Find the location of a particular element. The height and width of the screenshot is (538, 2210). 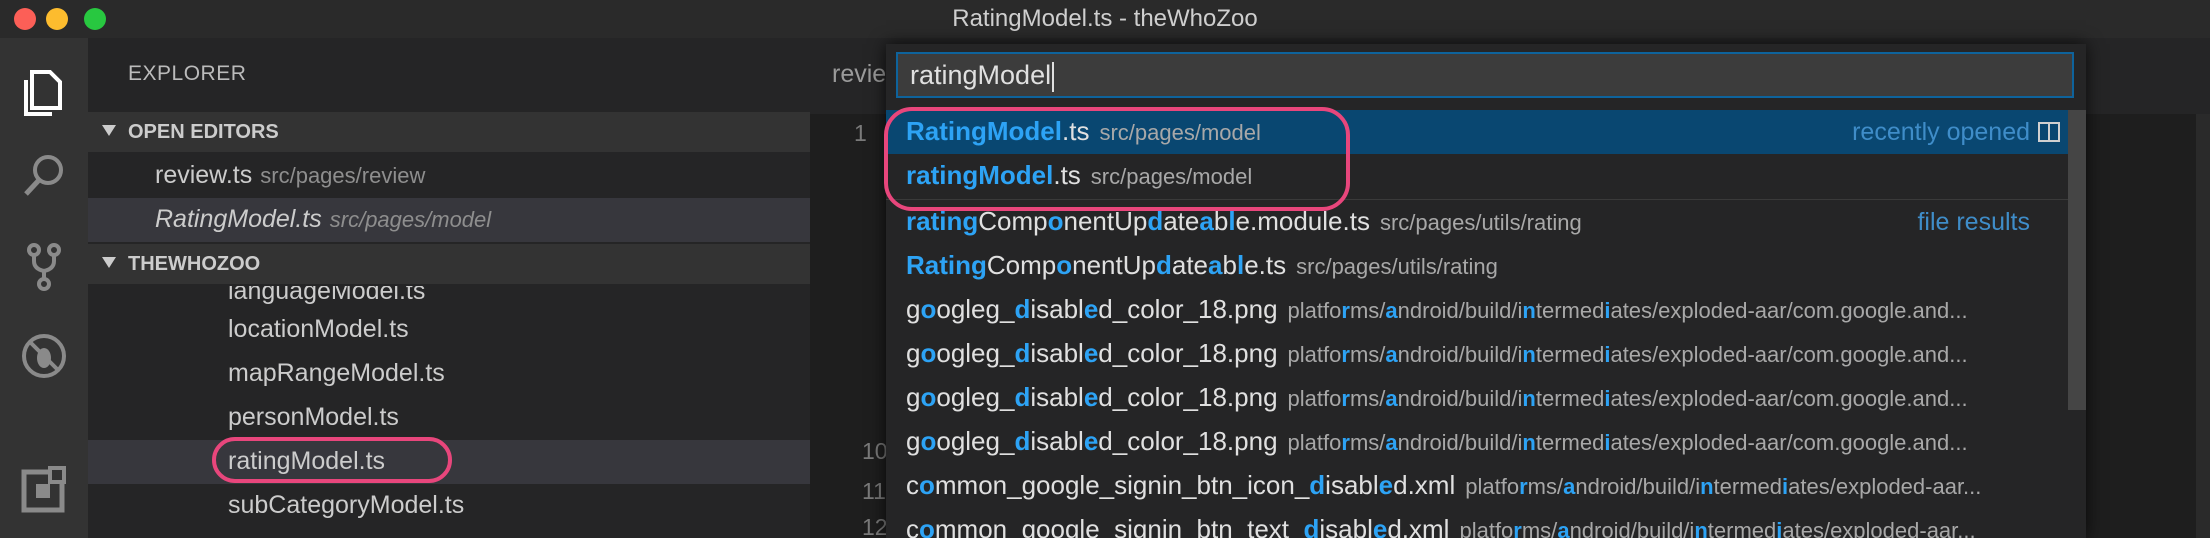

text-cursor is located at coordinates (1053, 76).